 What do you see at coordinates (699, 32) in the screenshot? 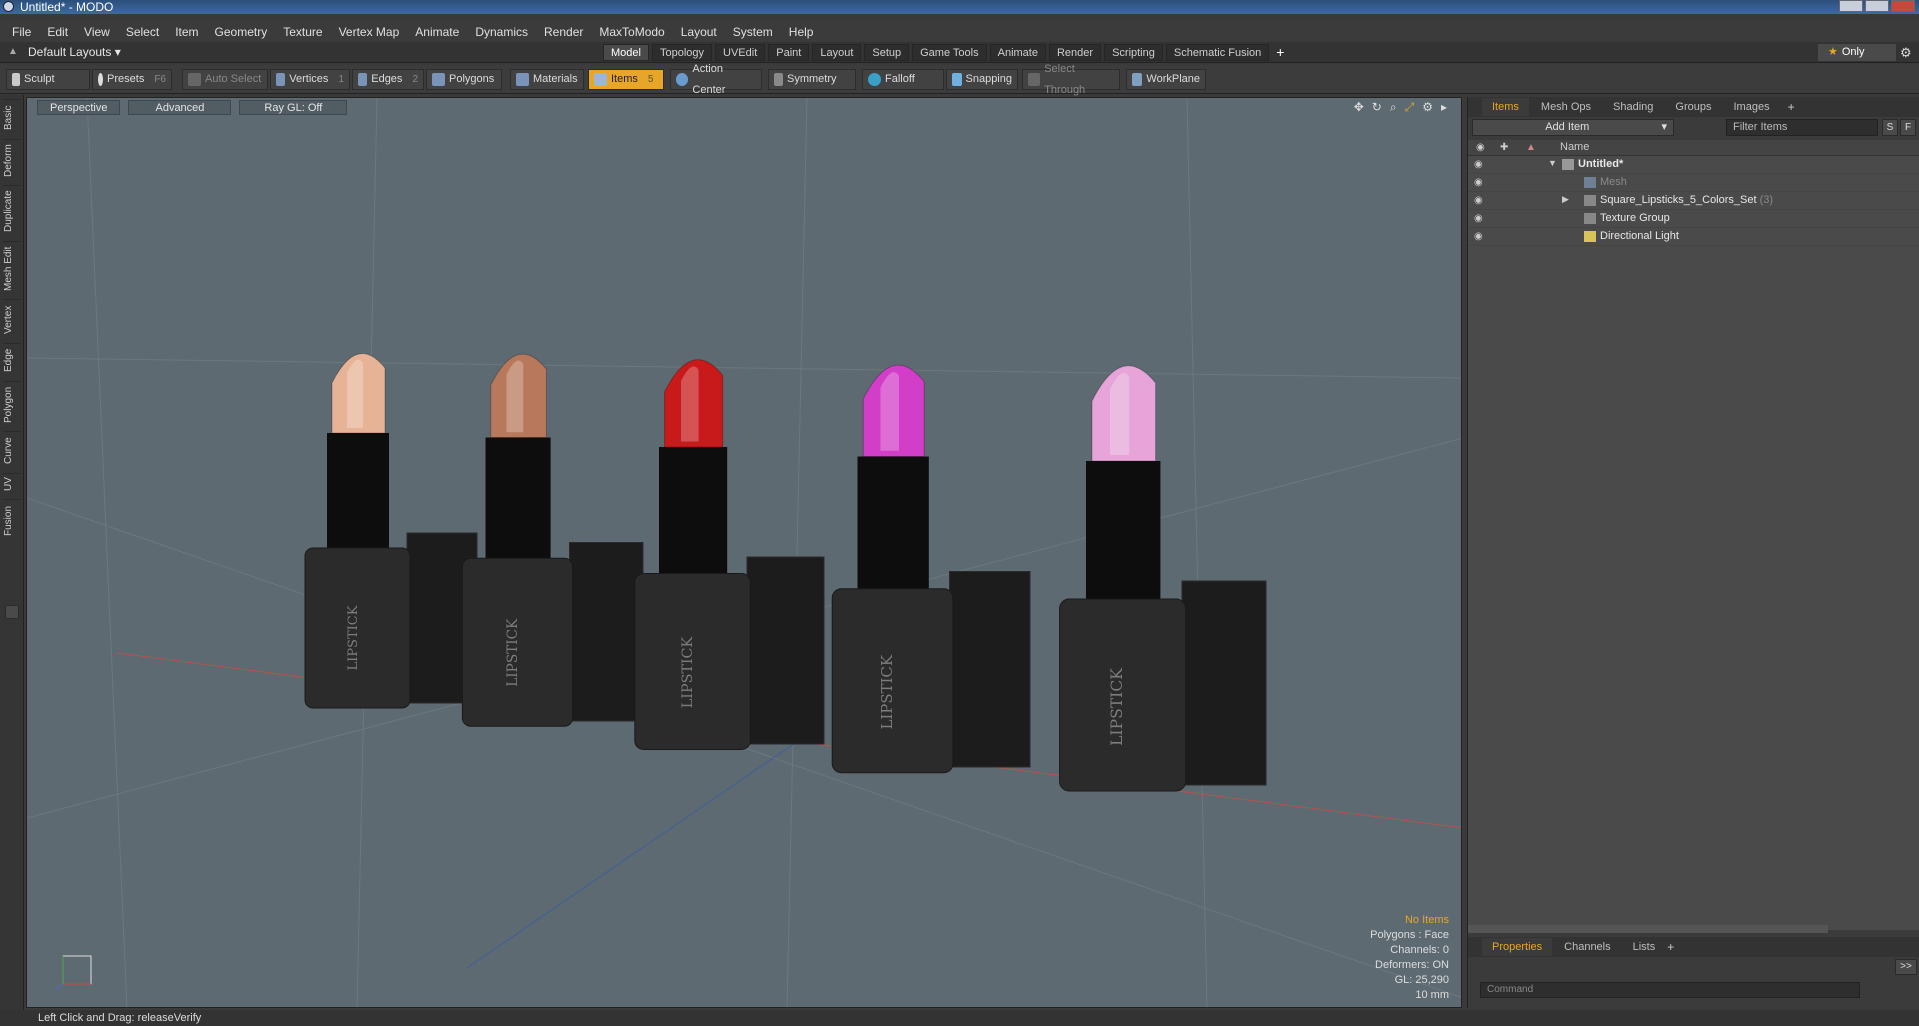
I see `menu-layout: Layout` at bounding box center [699, 32].